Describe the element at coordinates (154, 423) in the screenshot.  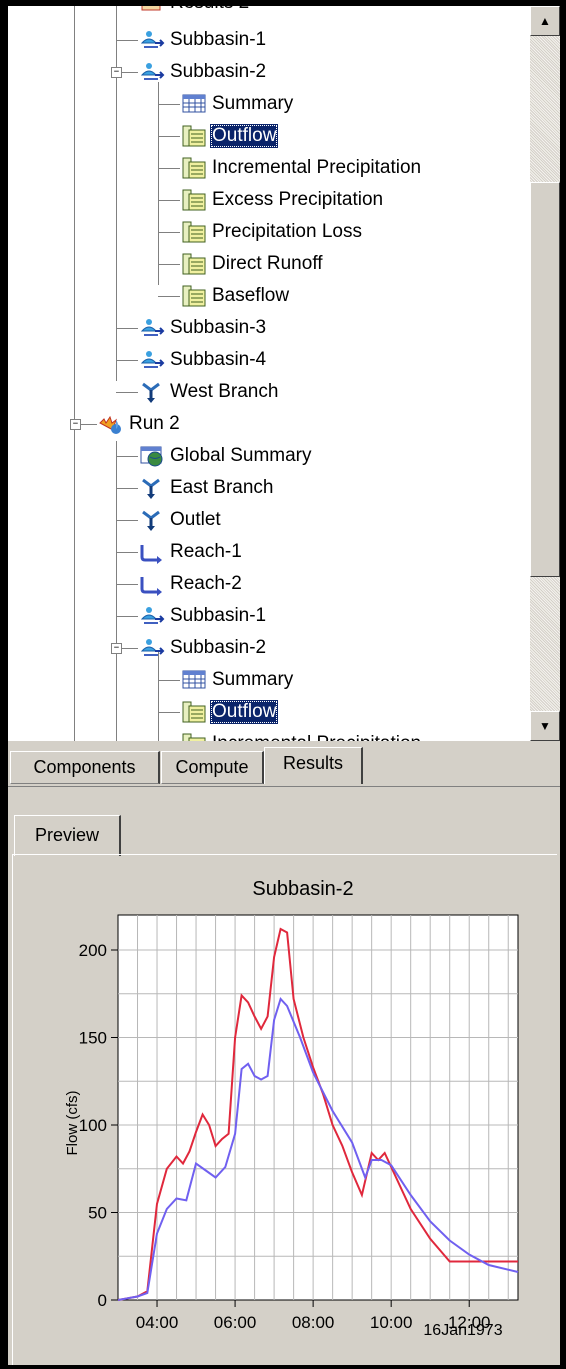
I see `tree-node-label: Run 2` at that location.